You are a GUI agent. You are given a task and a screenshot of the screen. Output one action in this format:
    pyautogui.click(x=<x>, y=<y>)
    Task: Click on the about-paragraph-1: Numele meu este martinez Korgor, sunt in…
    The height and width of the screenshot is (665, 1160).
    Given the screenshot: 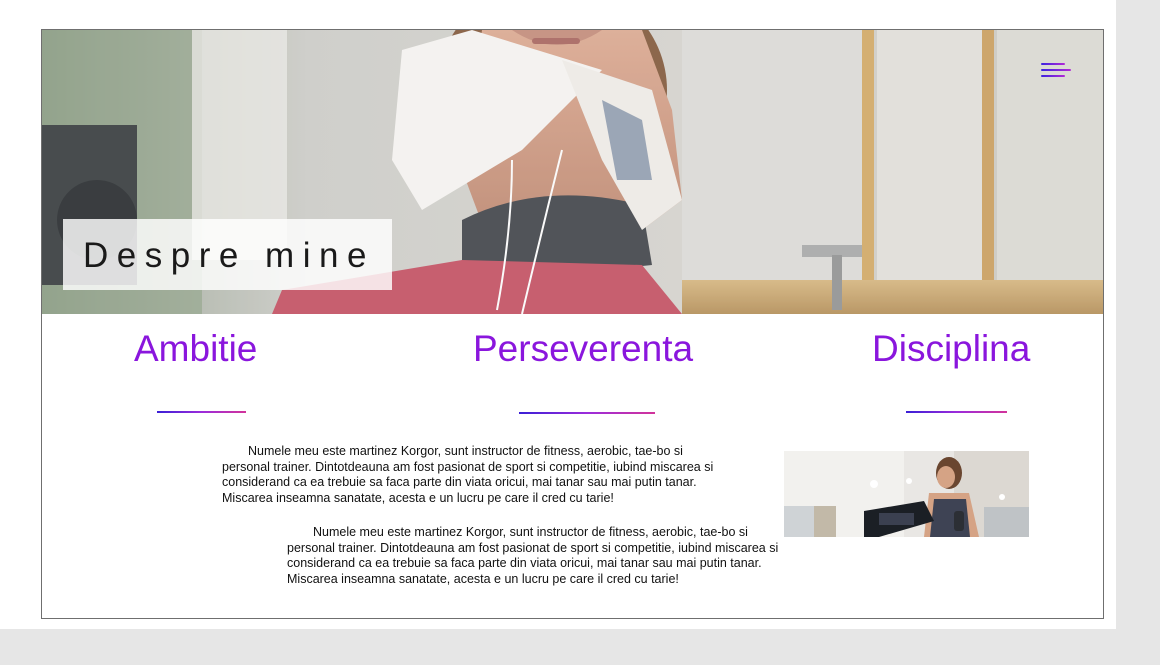 What is the action you would take?
    pyautogui.click(x=468, y=474)
    